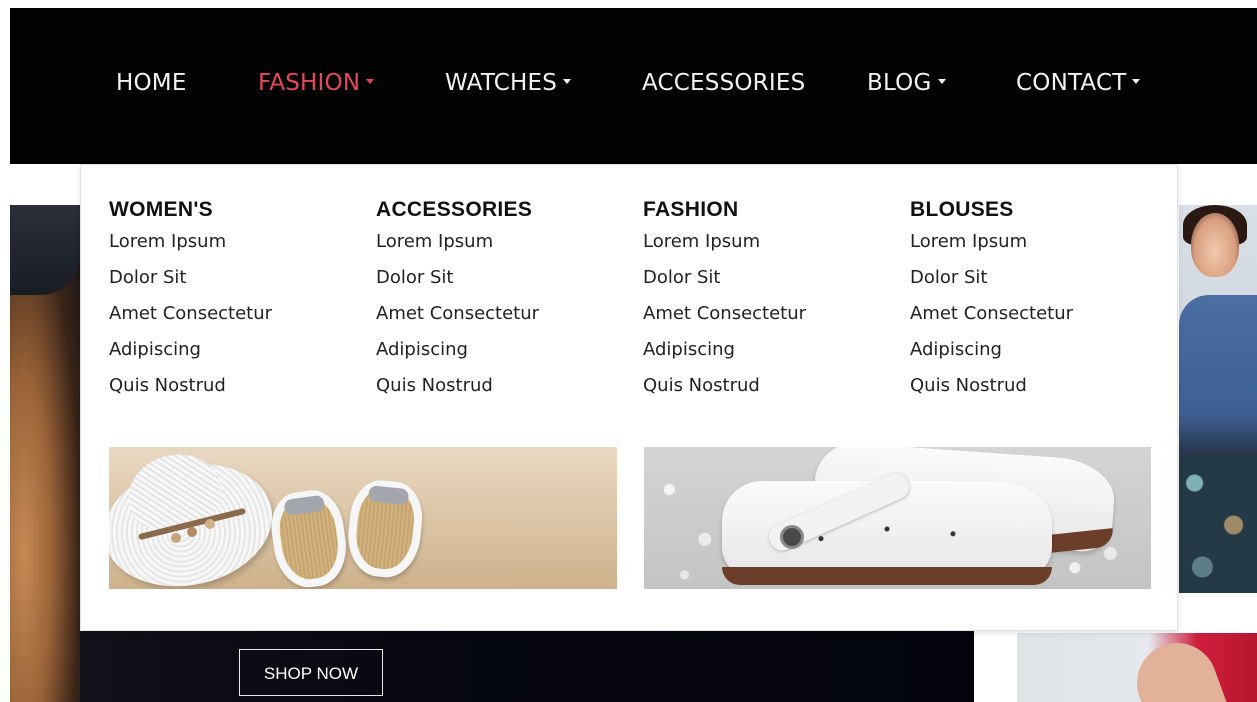 This screenshot has width=1257, height=702. Describe the element at coordinates (1071, 83) in the screenshot. I see `nav-item-label: CONTACT` at that location.